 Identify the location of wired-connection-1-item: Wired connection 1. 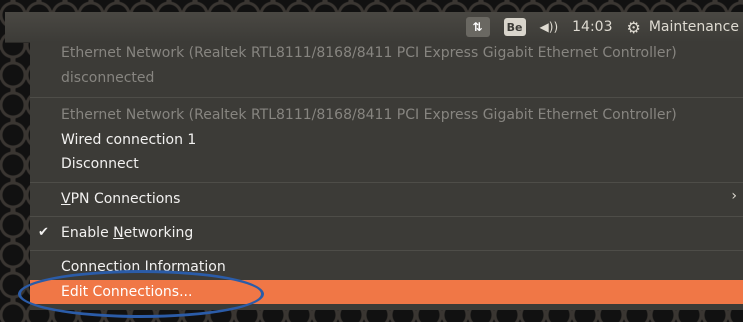
(128, 140).